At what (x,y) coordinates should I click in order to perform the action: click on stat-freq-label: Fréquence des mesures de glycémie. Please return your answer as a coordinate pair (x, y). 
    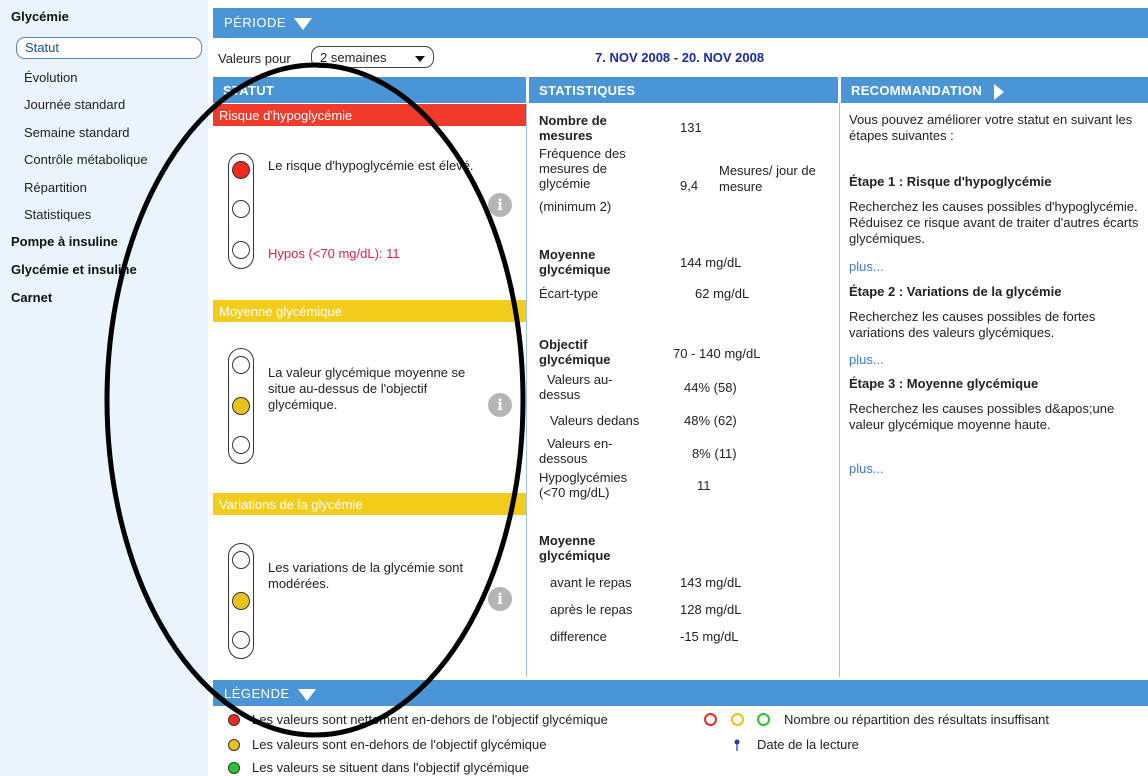
    Looking at the image, I should click on (582, 168).